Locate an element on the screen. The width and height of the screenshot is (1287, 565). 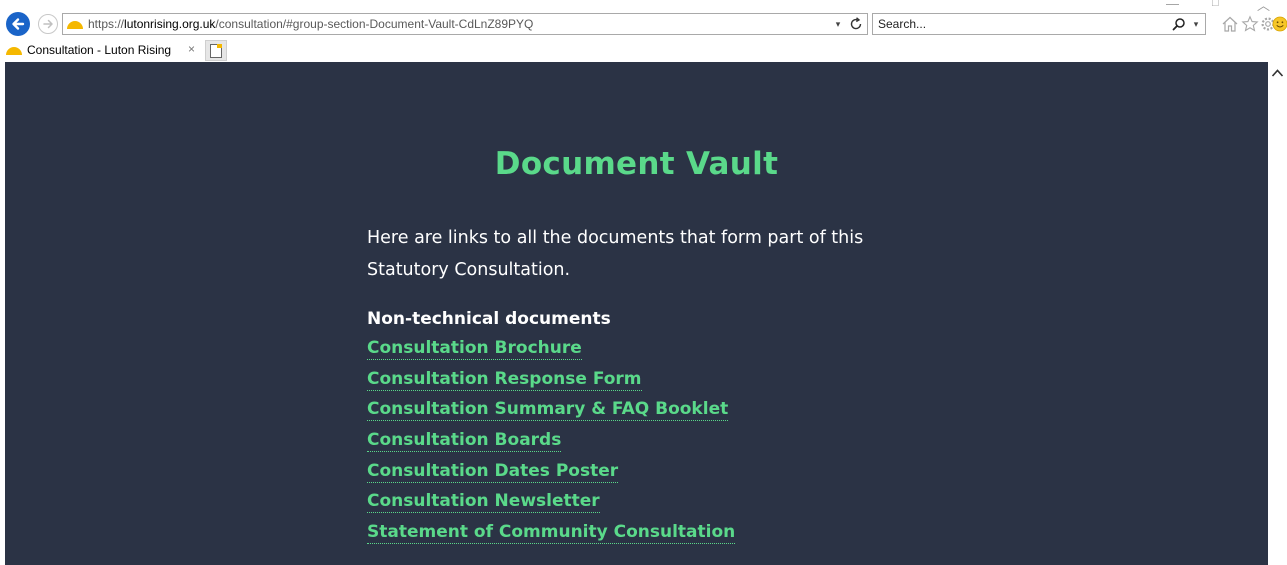
favorites-button is located at coordinates (1250, 24).